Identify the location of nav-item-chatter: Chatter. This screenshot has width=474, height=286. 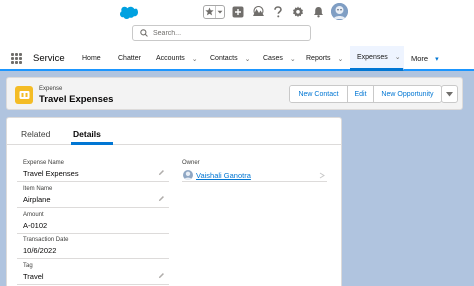
(130, 58).